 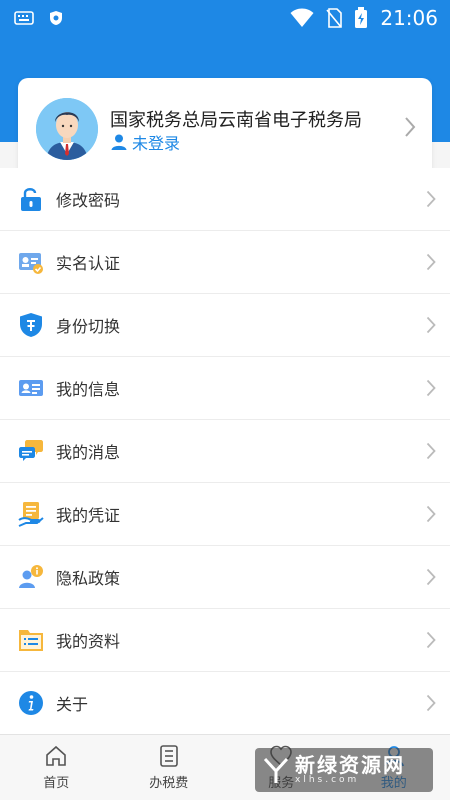 I want to click on menu-item-label: 我的消息, so click(x=88, y=452).